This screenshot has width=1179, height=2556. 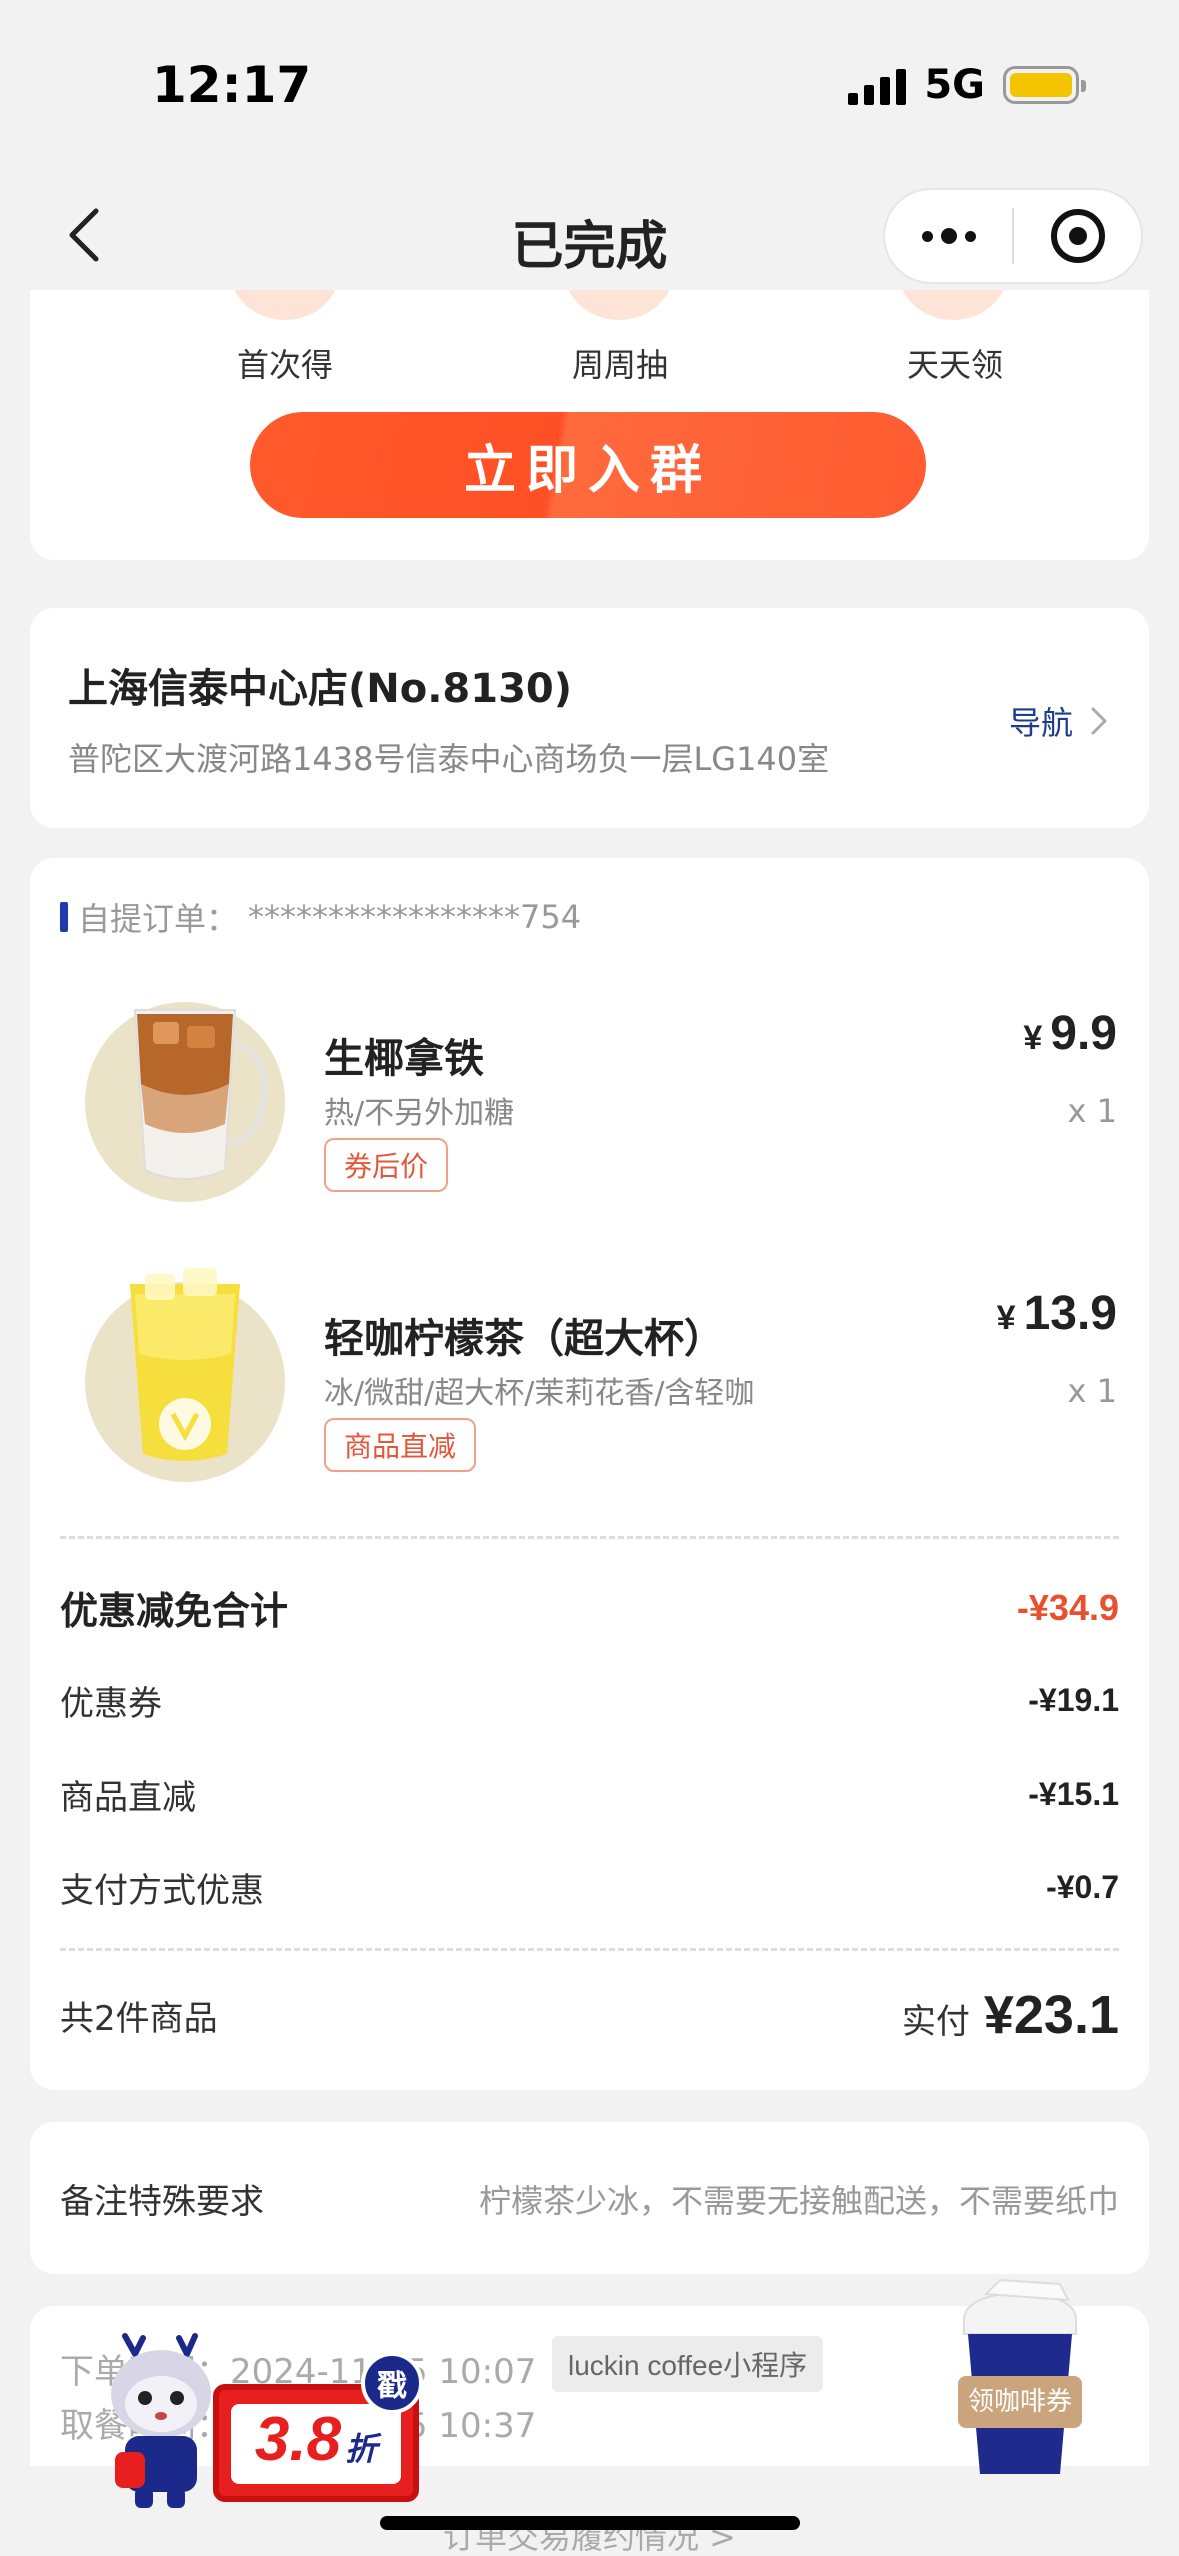 I want to click on discount-label: 支付方式优惠, so click(x=162, y=1891).